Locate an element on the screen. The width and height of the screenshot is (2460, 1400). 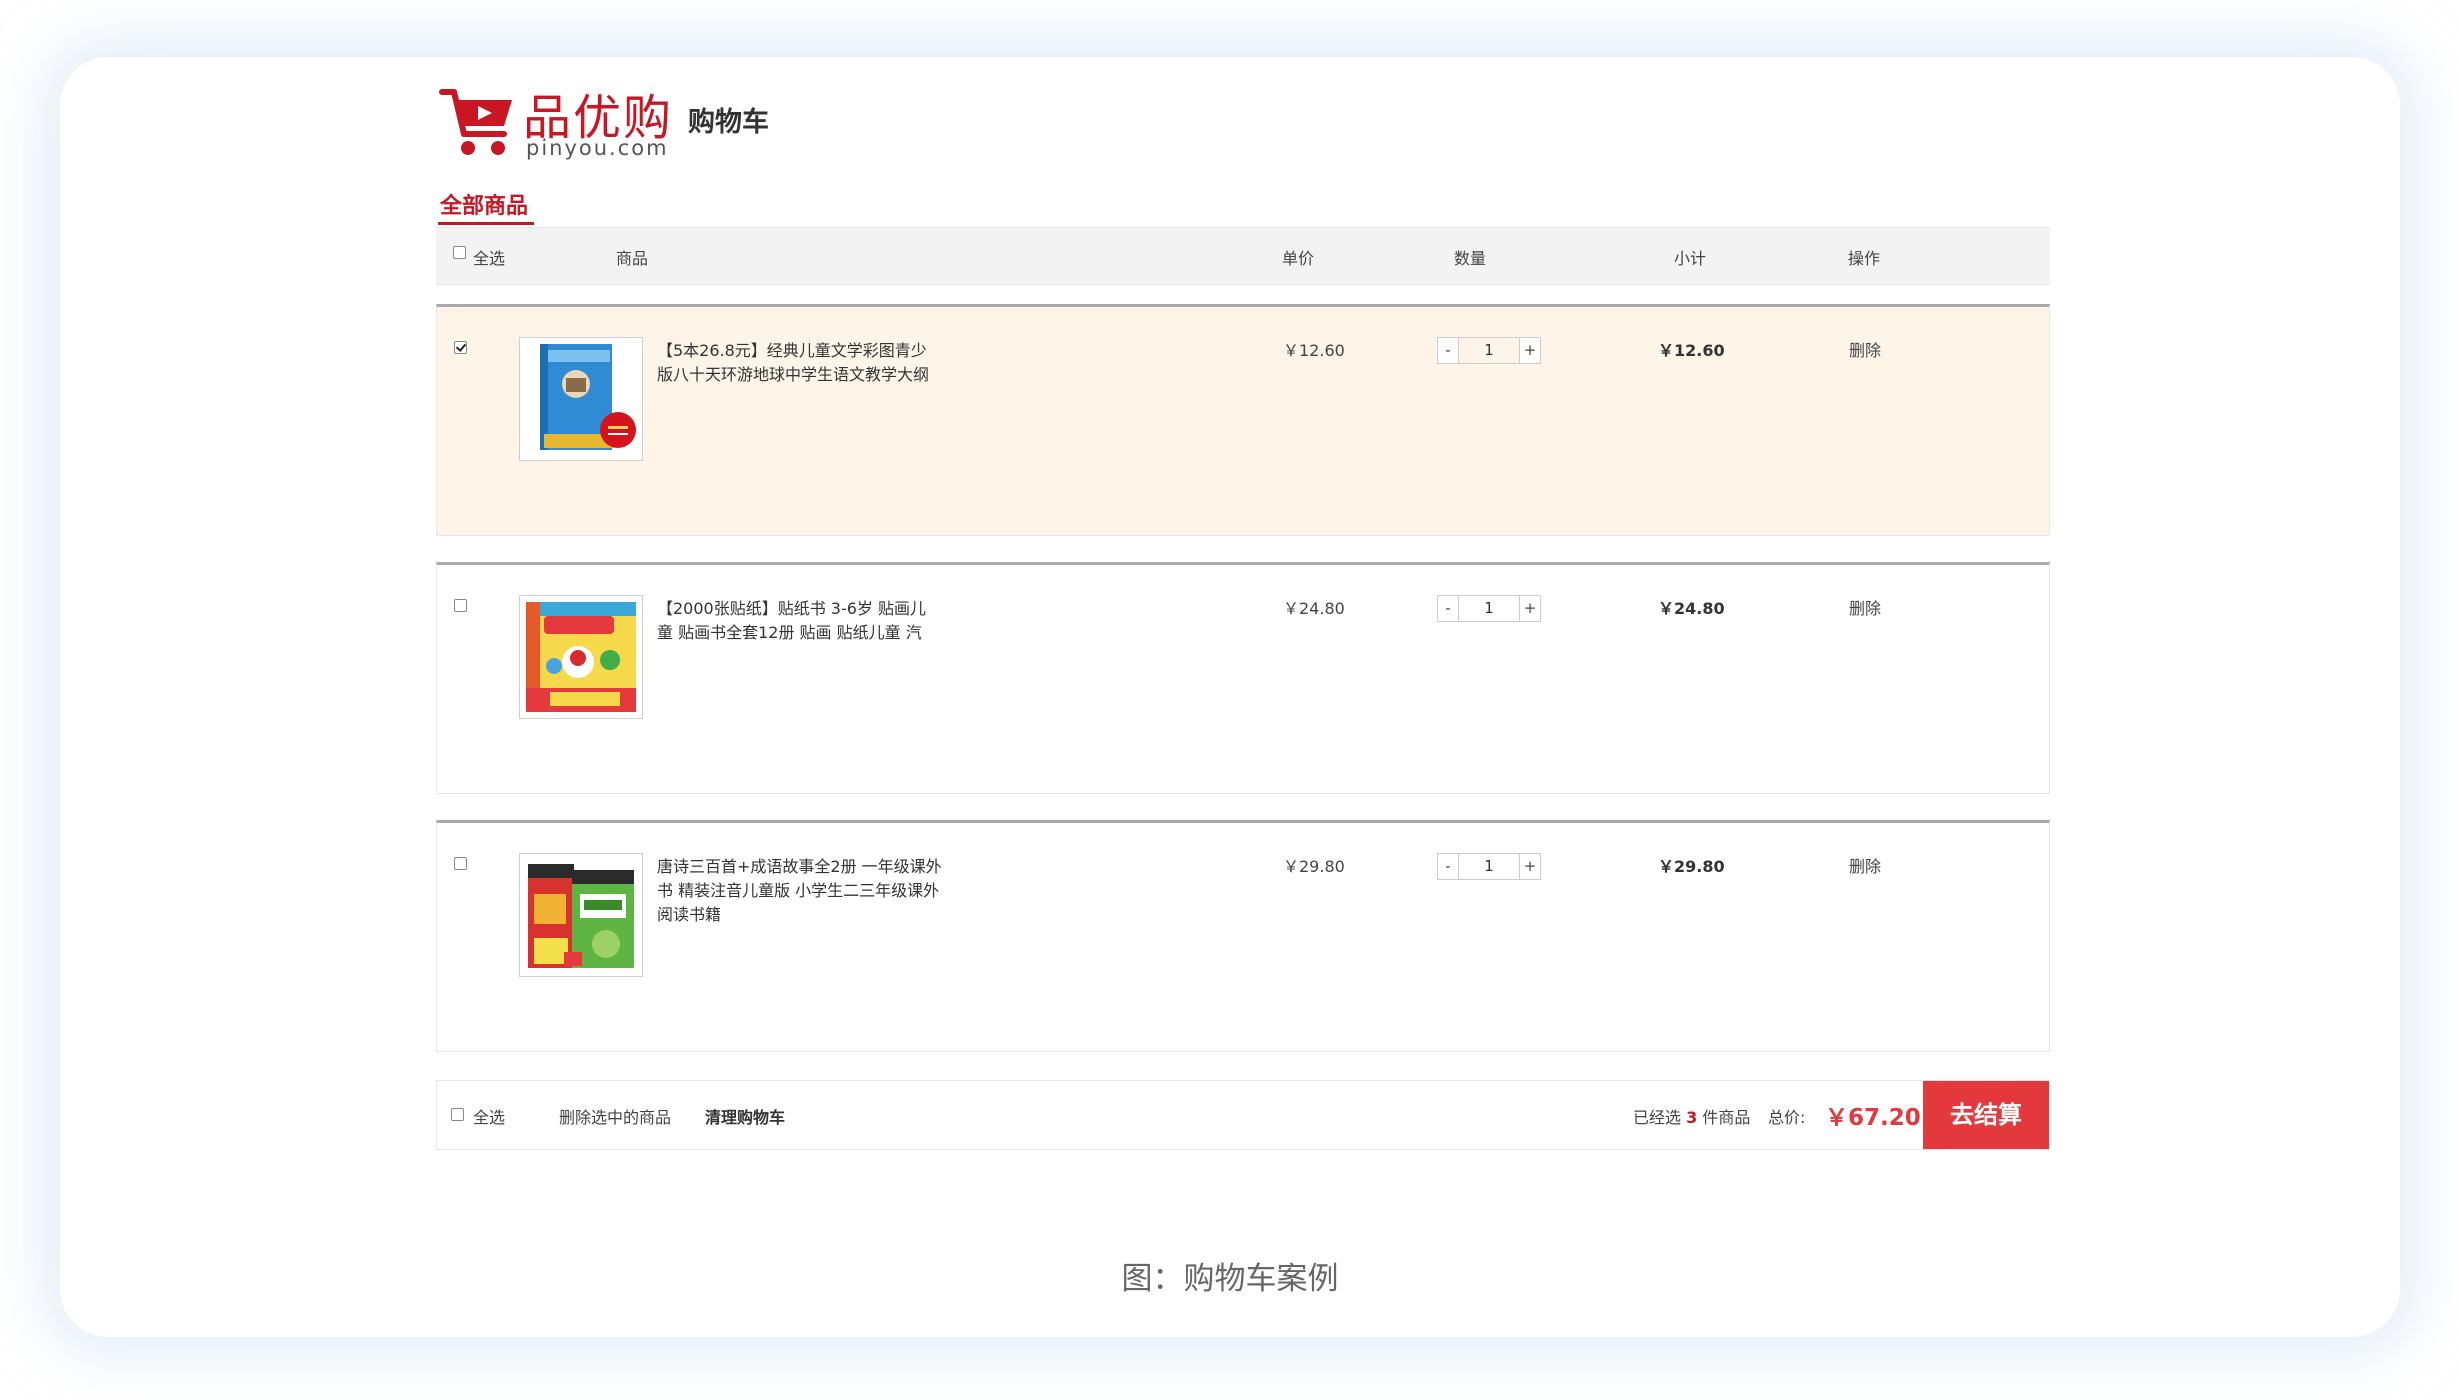
page-title: 购物车 is located at coordinates (728, 122).